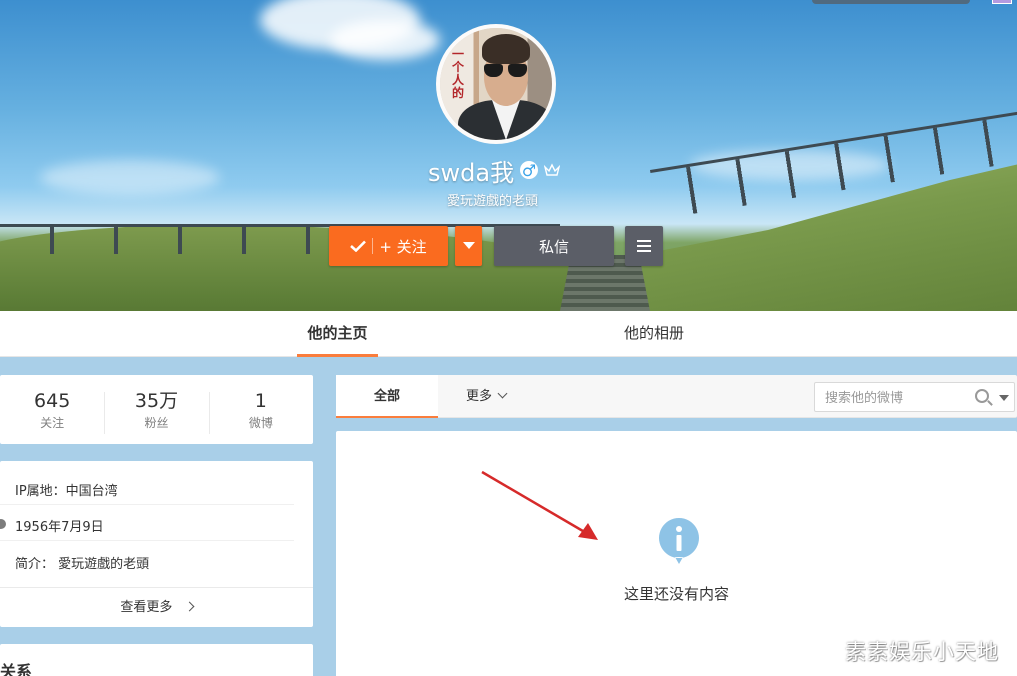 This screenshot has height=676, width=1017. Describe the element at coordinates (156, 400) in the screenshot. I see `stat-number: 35万` at that location.